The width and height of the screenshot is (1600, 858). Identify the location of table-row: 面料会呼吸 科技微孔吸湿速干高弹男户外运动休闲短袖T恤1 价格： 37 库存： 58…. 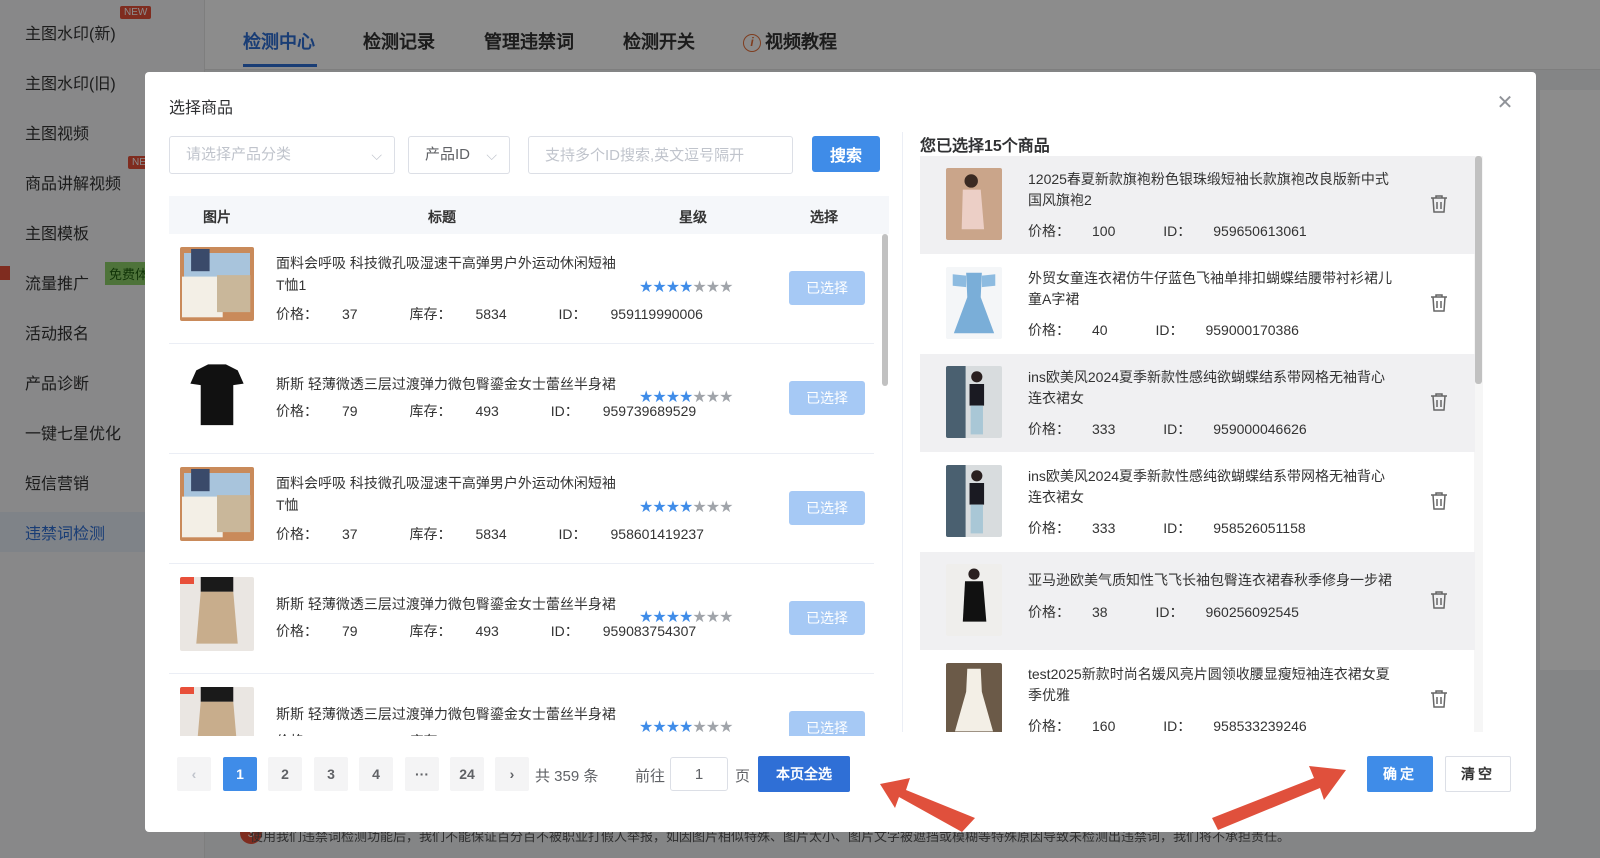
(521, 289).